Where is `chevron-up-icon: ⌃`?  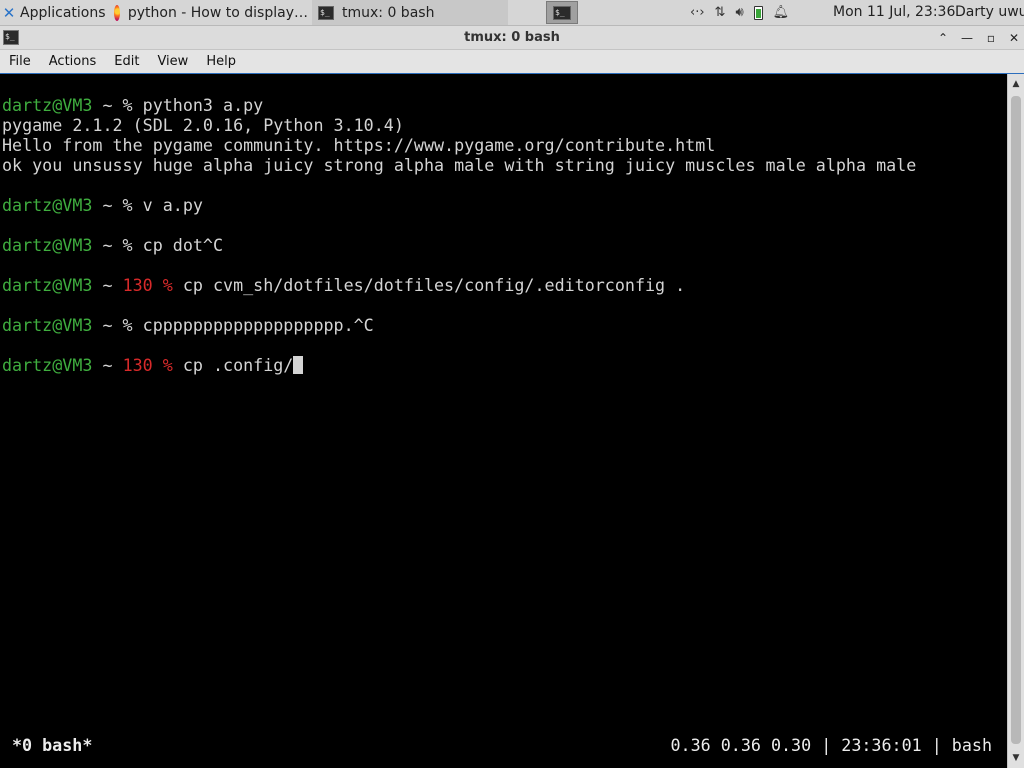 chevron-up-icon: ⌃ is located at coordinates (943, 38).